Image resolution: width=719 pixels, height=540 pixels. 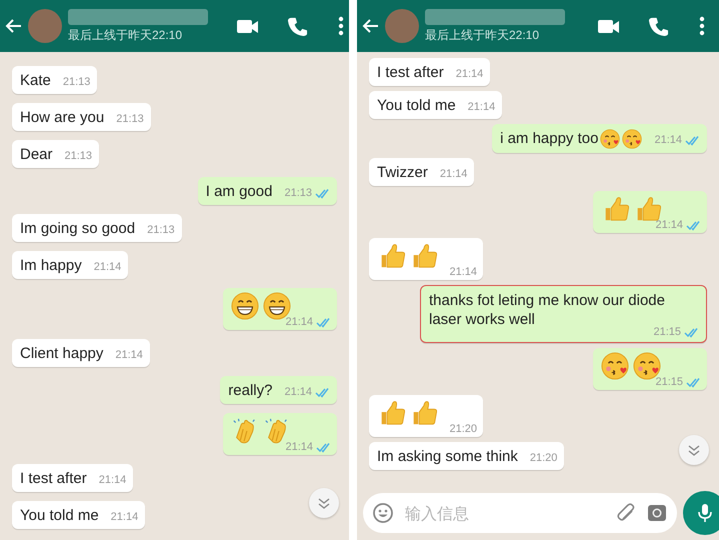 I want to click on message-input-field: 输入信息, so click(x=520, y=513).